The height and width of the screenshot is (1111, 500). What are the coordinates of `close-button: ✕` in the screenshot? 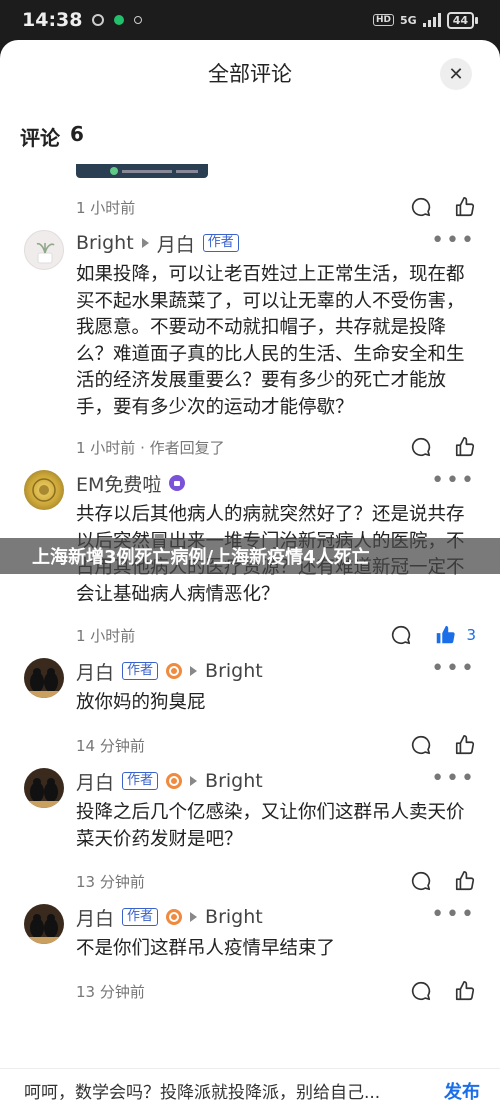 It's located at (456, 74).